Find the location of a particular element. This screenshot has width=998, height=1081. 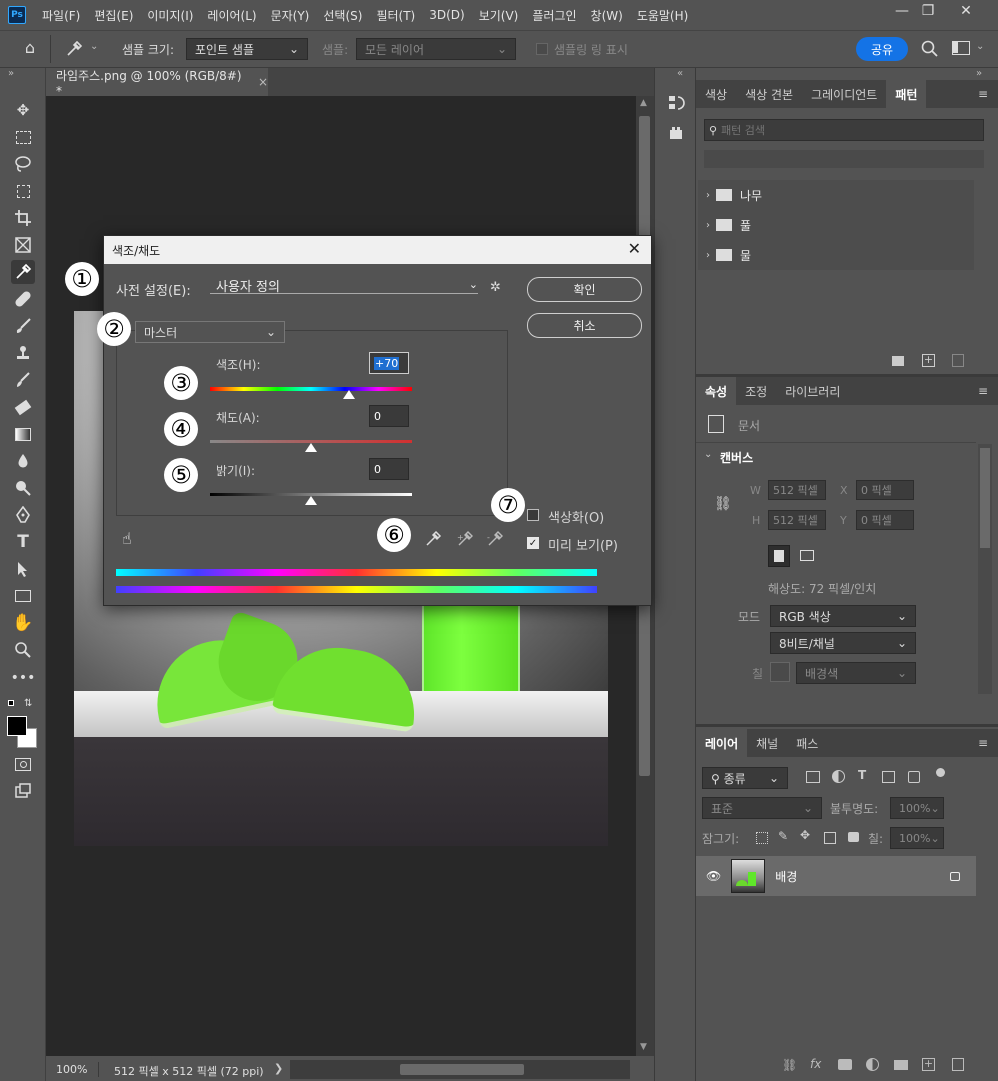

lock-pixels-icon: ✎ is located at coordinates (783, 836).